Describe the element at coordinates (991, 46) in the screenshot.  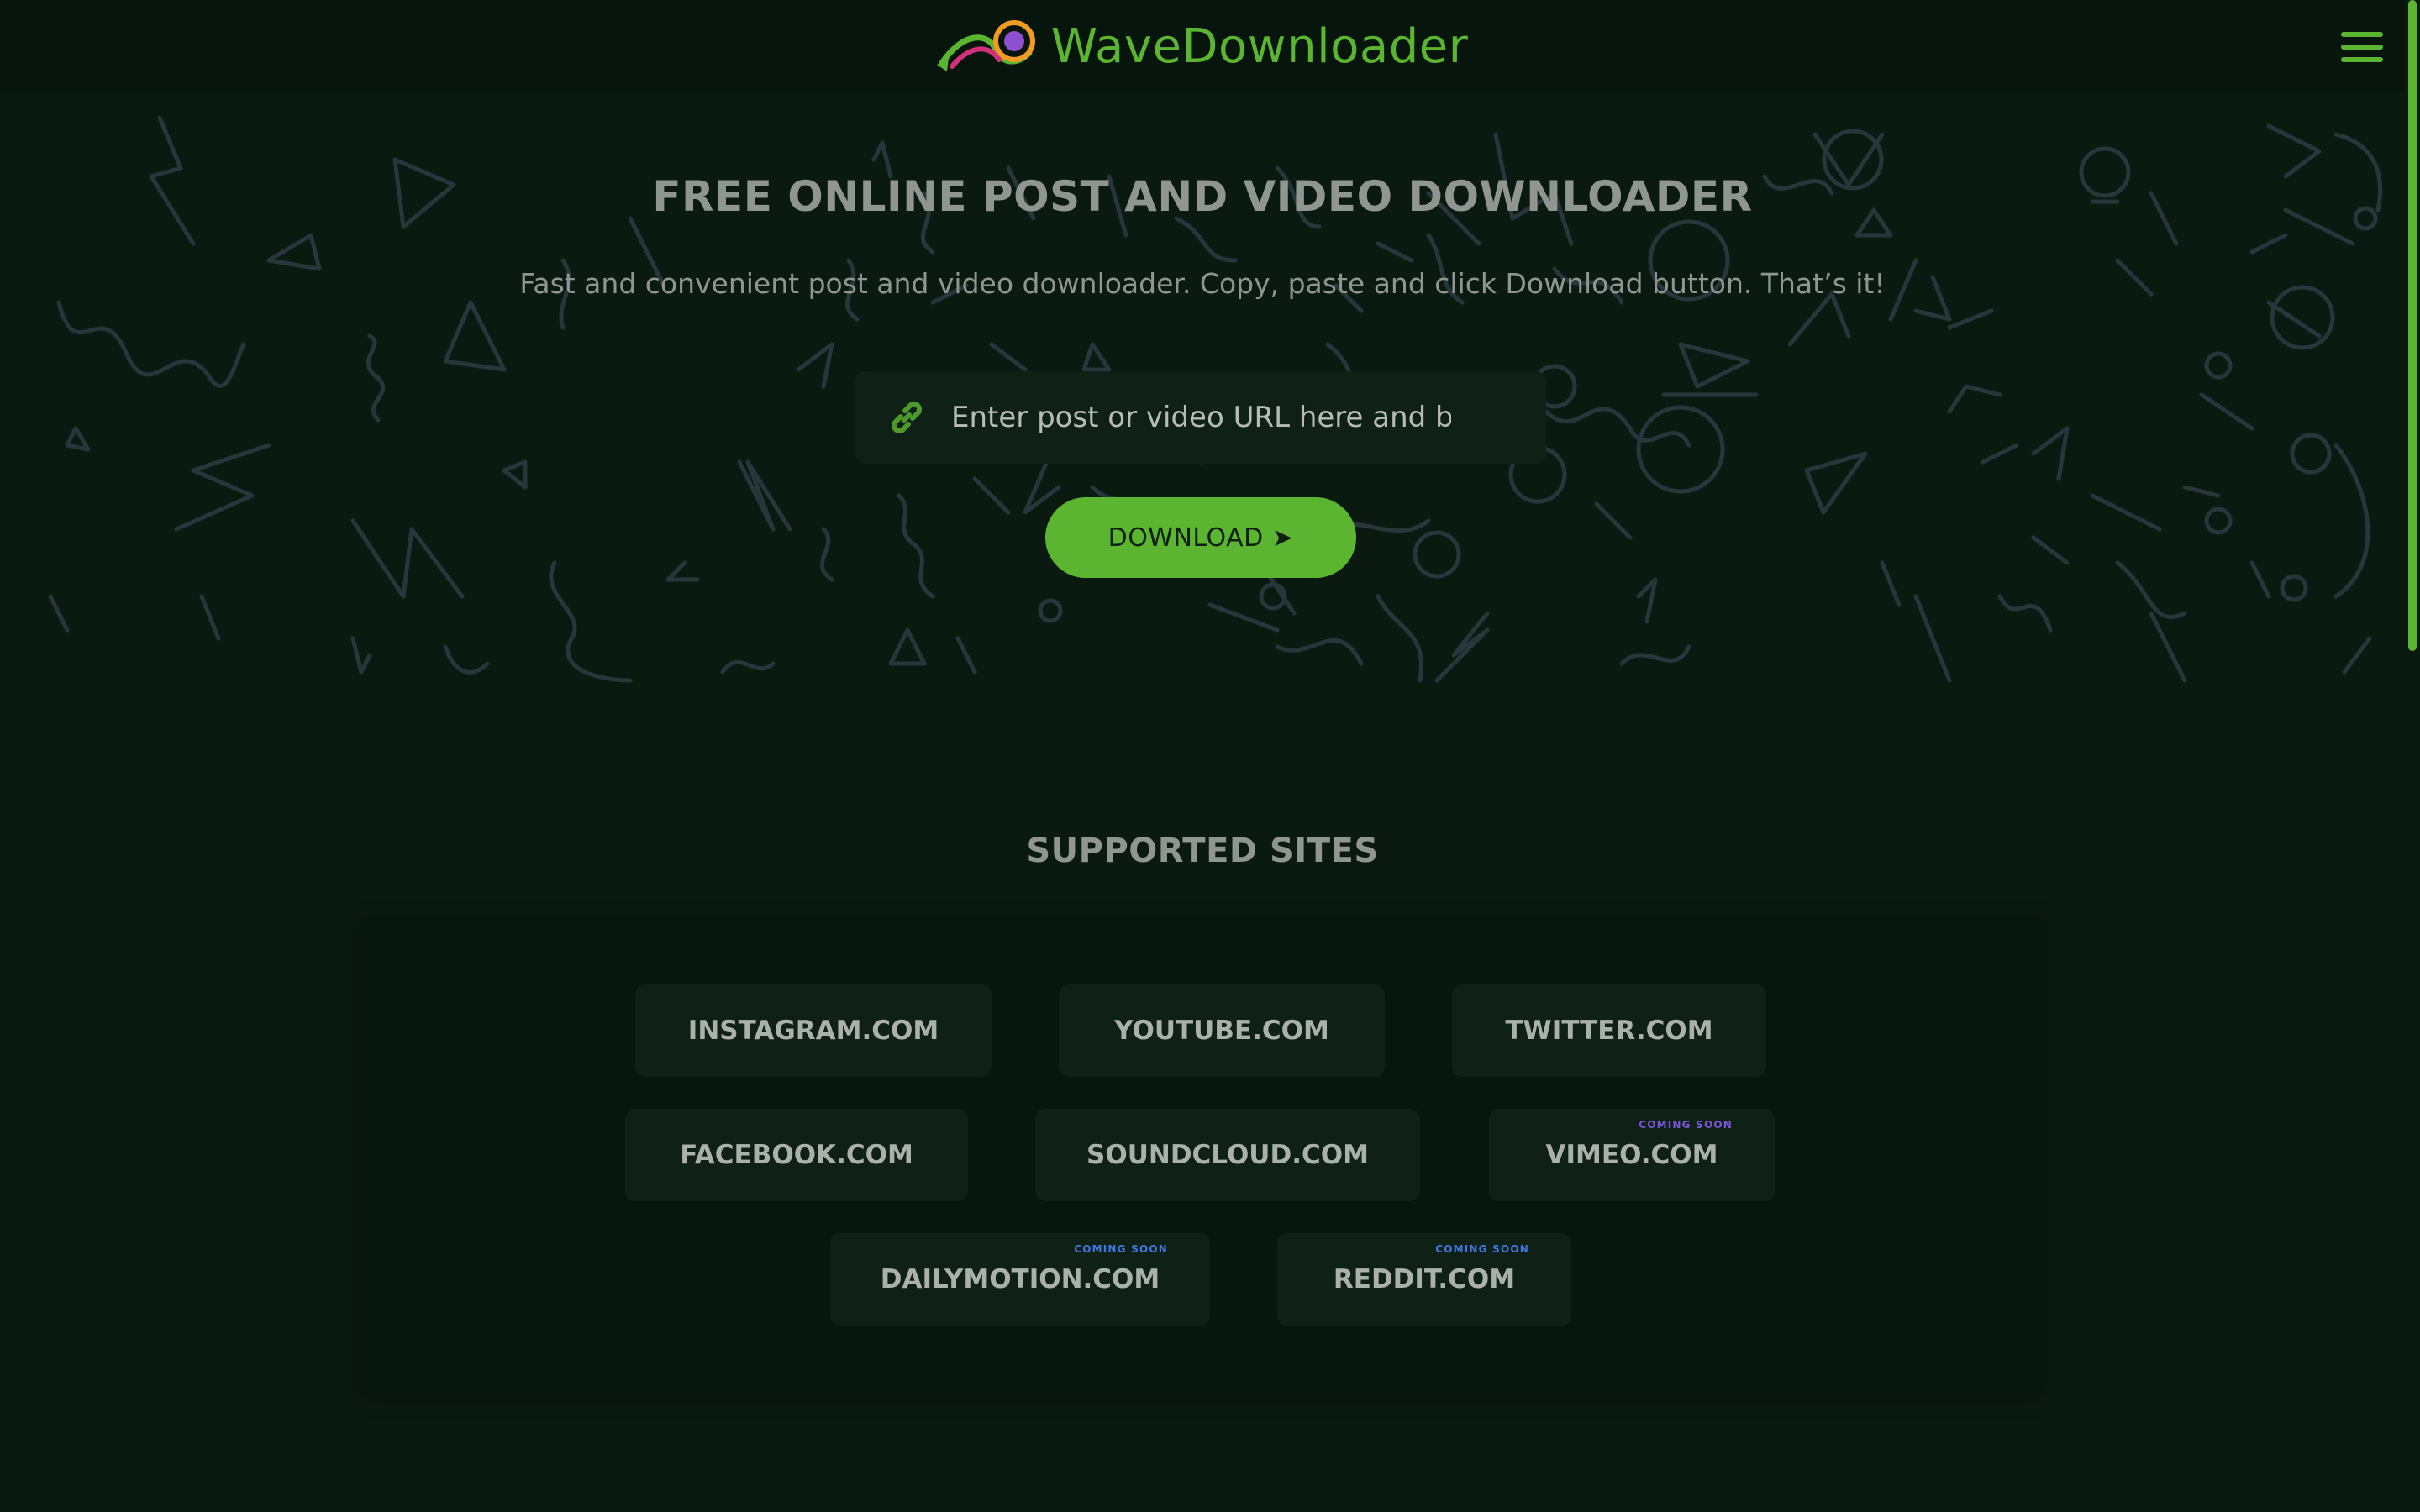
I see `wave-logo-icon` at that location.